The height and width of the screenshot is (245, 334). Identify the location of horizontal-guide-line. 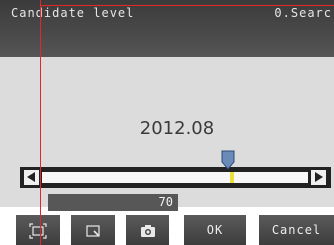
(187, 5).